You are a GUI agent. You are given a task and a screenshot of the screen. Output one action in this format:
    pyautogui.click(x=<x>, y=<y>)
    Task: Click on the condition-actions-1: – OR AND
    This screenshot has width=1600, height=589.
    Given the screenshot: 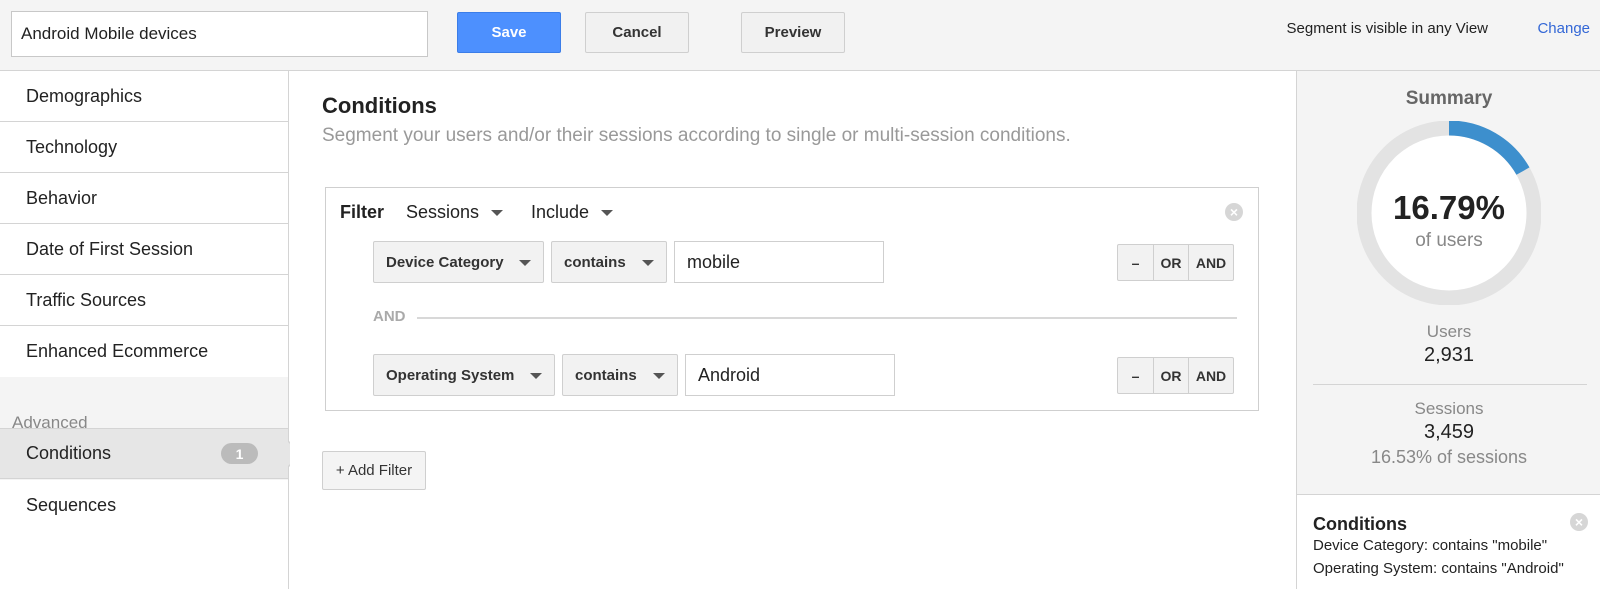 What is the action you would take?
    pyautogui.click(x=1175, y=262)
    